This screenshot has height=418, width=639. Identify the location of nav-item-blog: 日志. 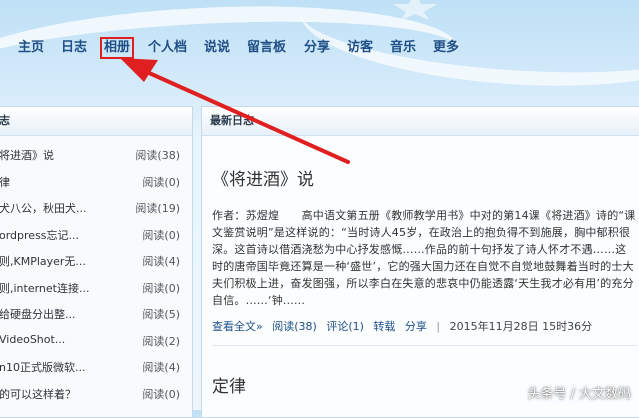
(74, 48).